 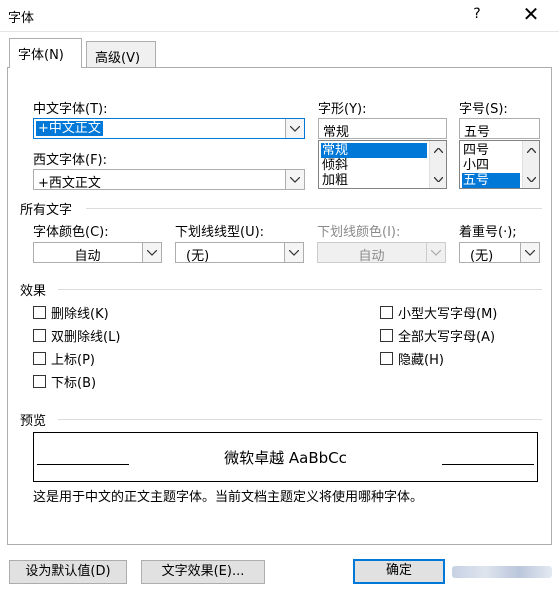 I want to click on ok-button: 确定, so click(x=399, y=571).